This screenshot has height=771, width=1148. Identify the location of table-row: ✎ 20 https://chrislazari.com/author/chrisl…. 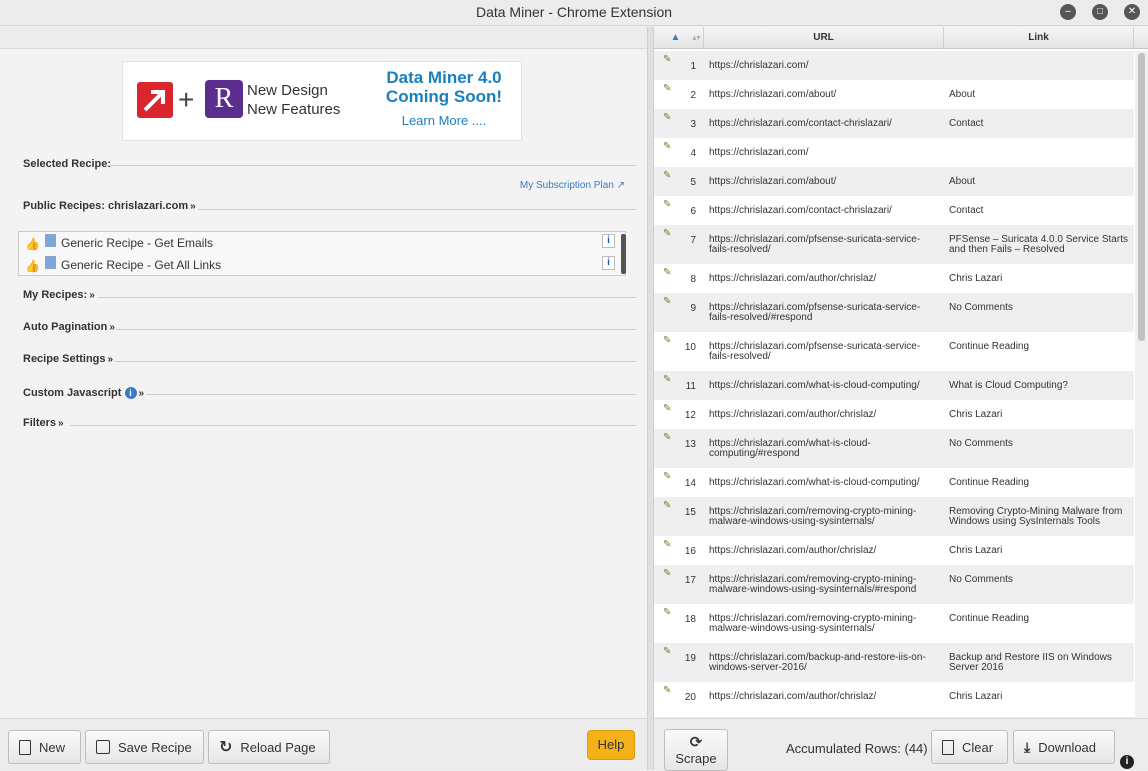
(894, 696).